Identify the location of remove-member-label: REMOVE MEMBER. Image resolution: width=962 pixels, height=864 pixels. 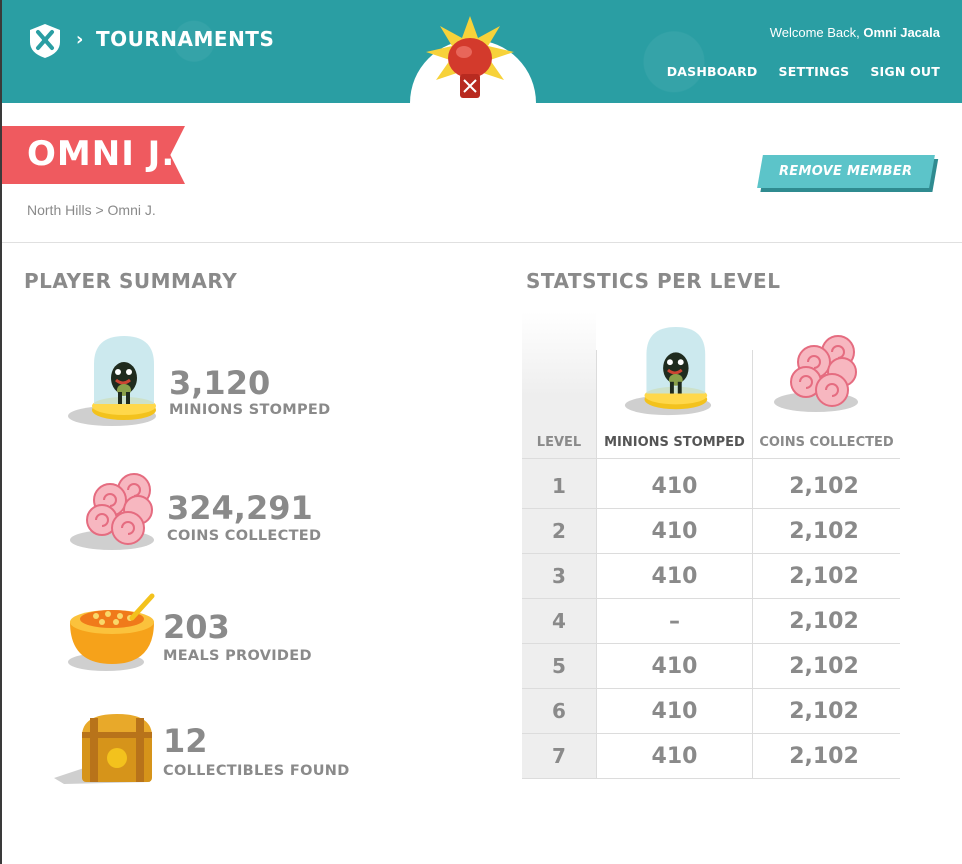
(846, 171).